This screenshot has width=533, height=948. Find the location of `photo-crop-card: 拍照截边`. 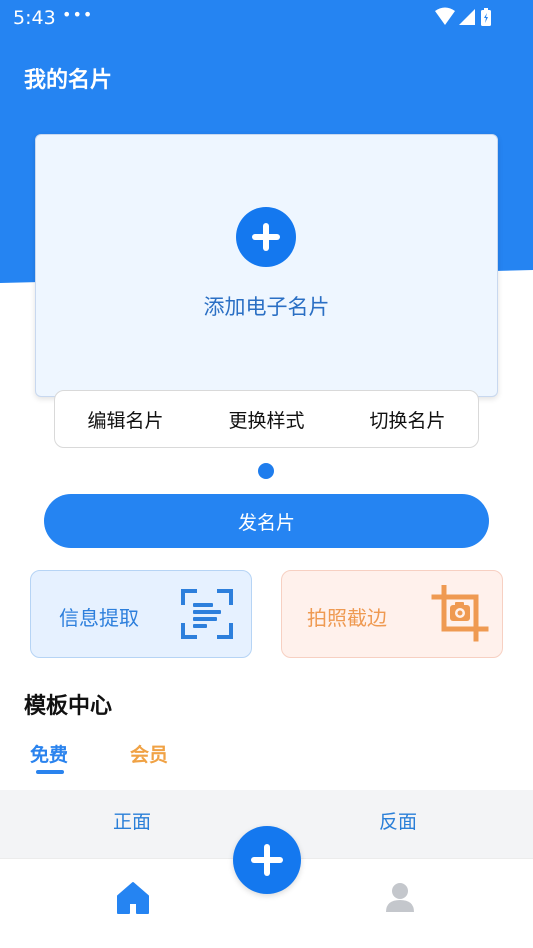

photo-crop-card: 拍照截边 is located at coordinates (392, 614).